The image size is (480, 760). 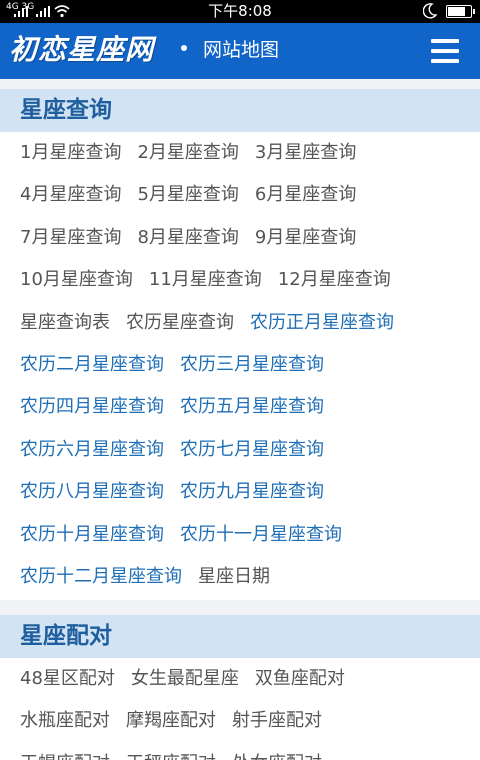 I want to click on page-title: 网站地图, so click(x=241, y=50).